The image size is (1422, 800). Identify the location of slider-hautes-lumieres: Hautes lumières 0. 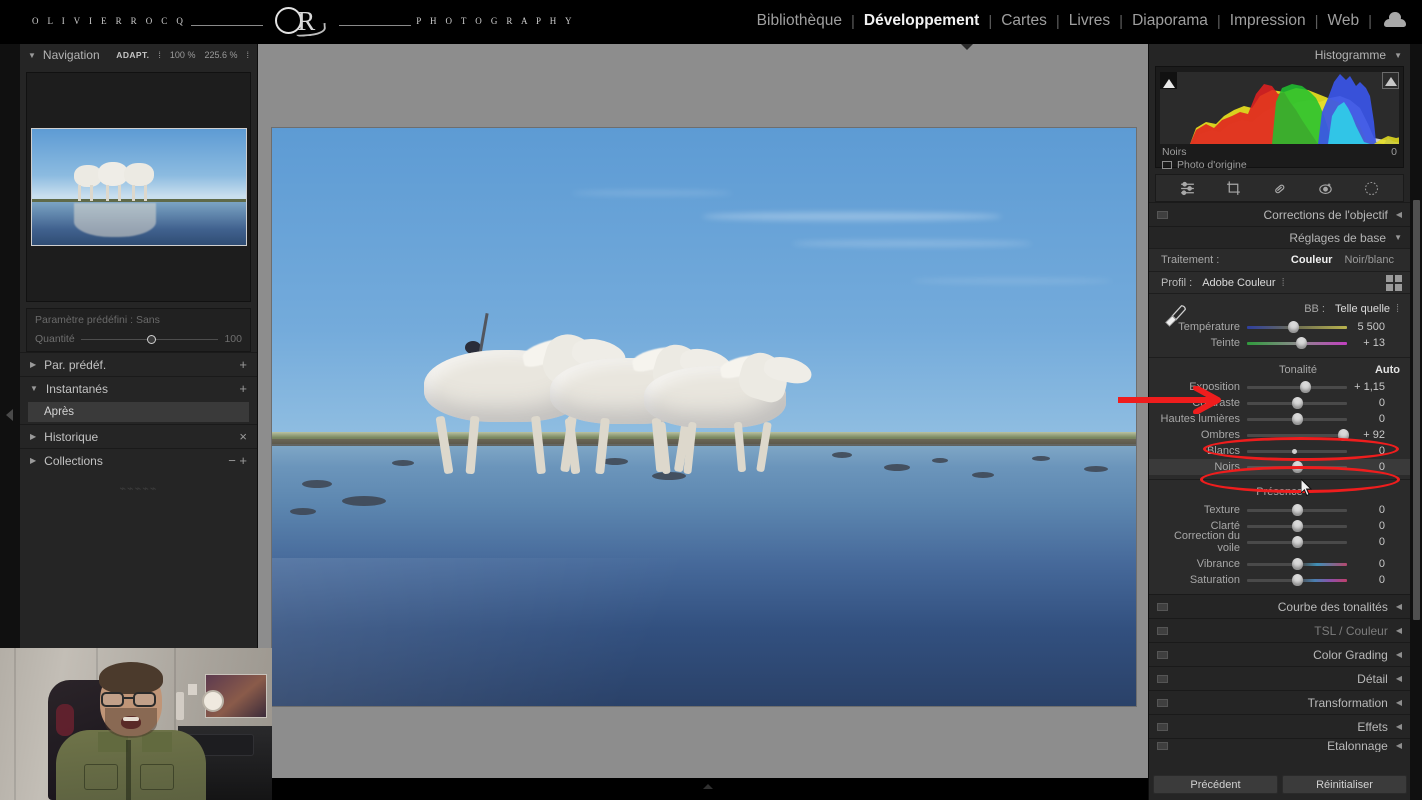
(1279, 419).